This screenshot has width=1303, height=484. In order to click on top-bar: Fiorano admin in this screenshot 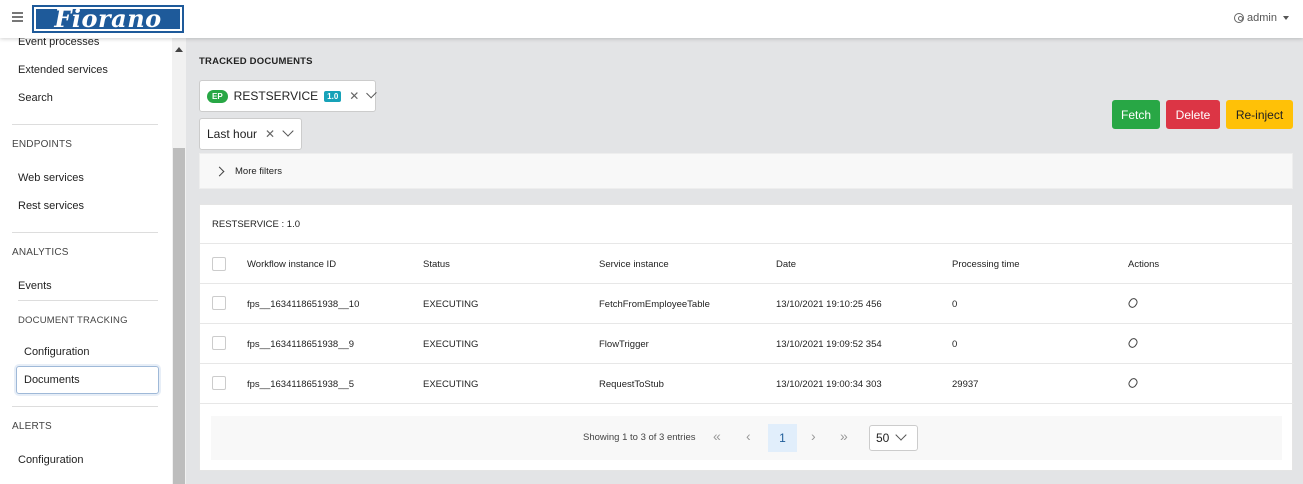, I will do `click(651, 19)`.